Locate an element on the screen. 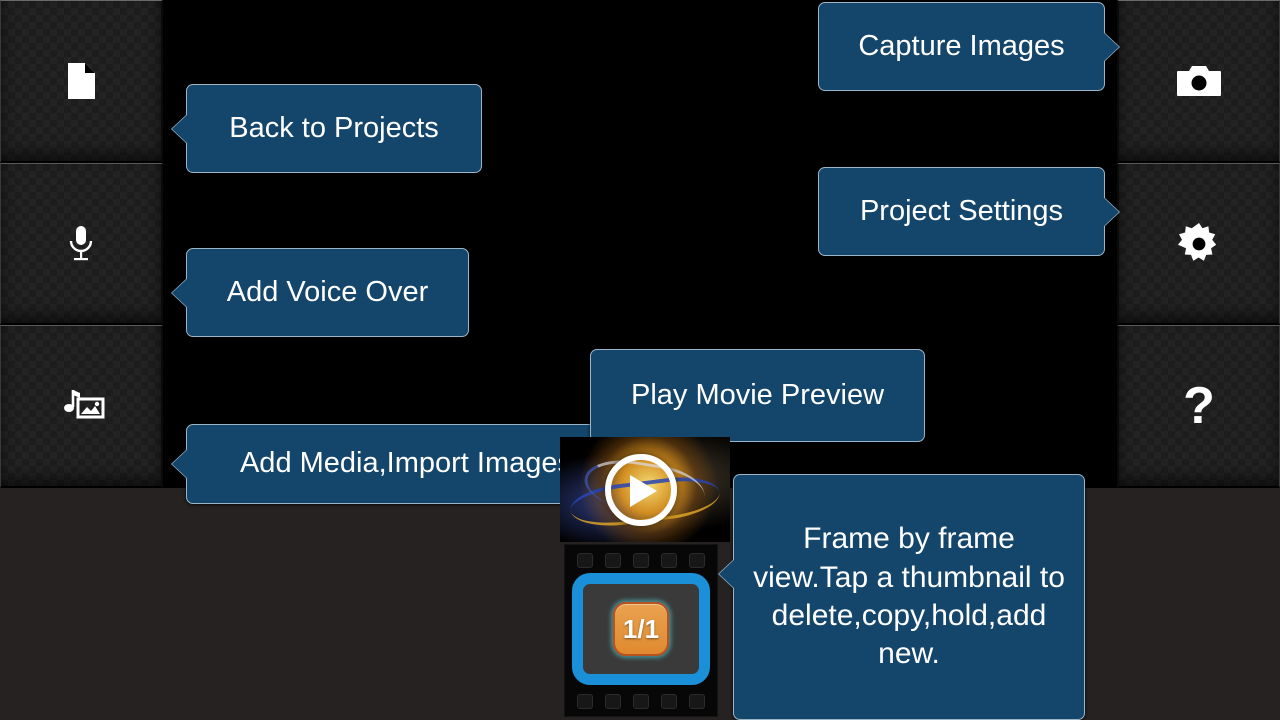 This screenshot has width=1280, height=720. callout-add-voice-over: Add Voice Over is located at coordinates (320, 292).